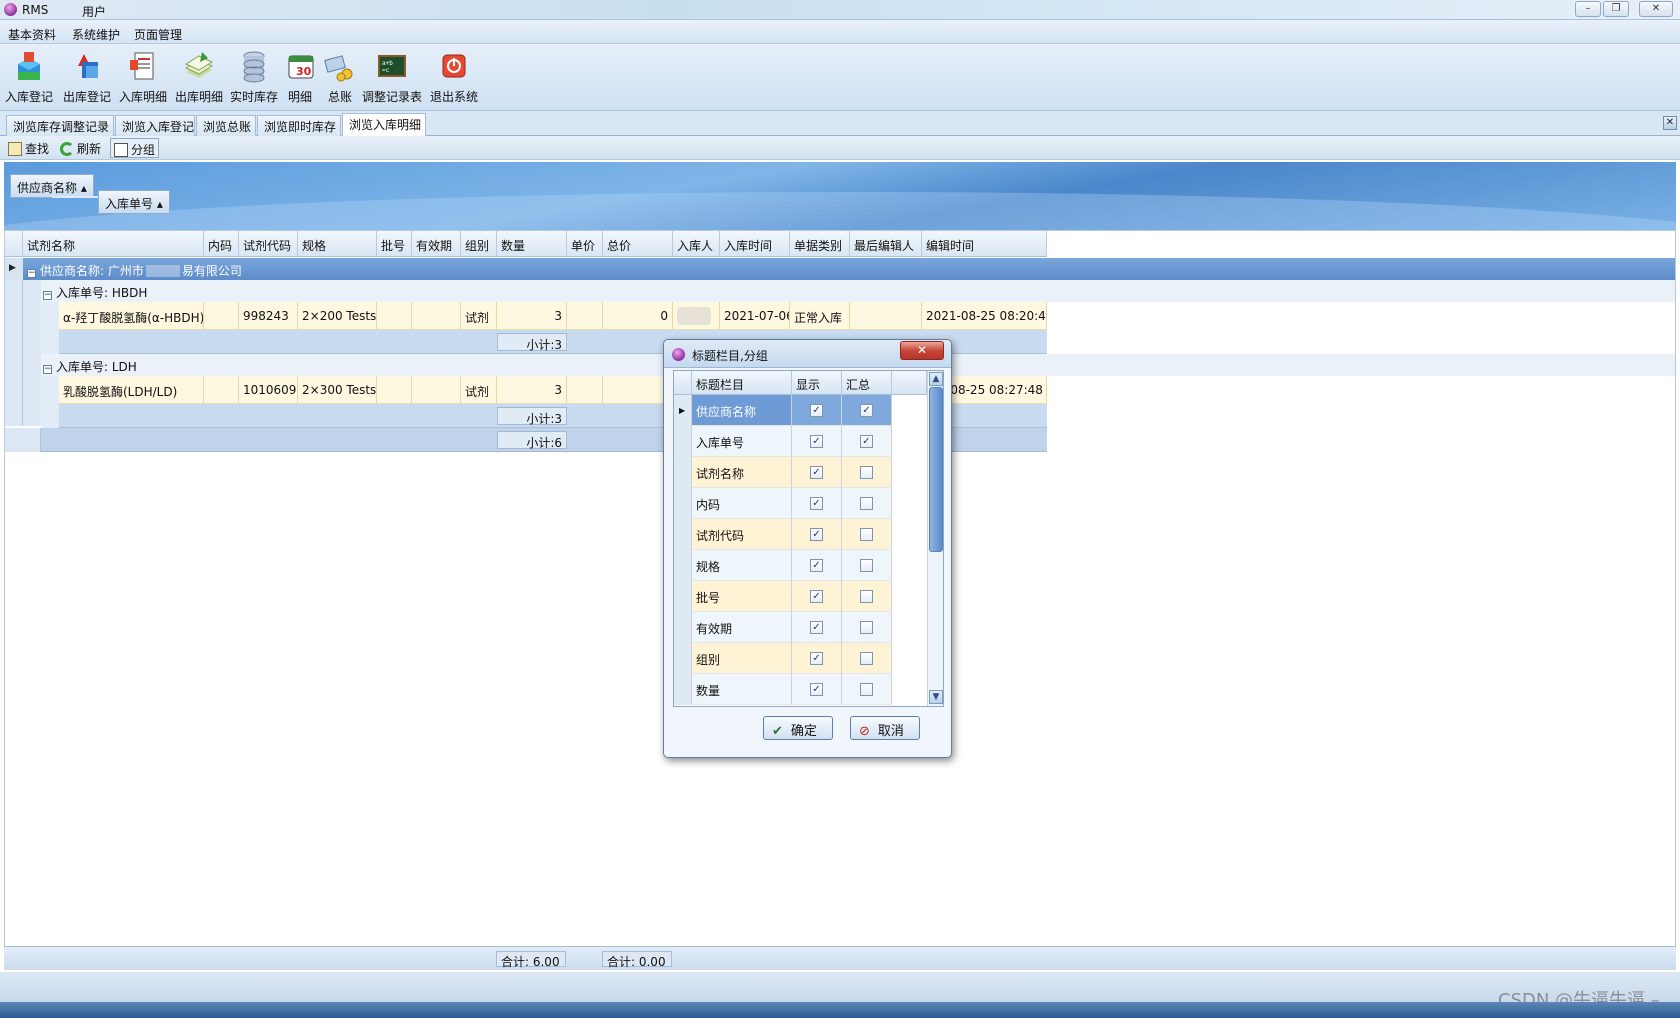  I want to click on col-header-total: 总价, so click(638, 244).